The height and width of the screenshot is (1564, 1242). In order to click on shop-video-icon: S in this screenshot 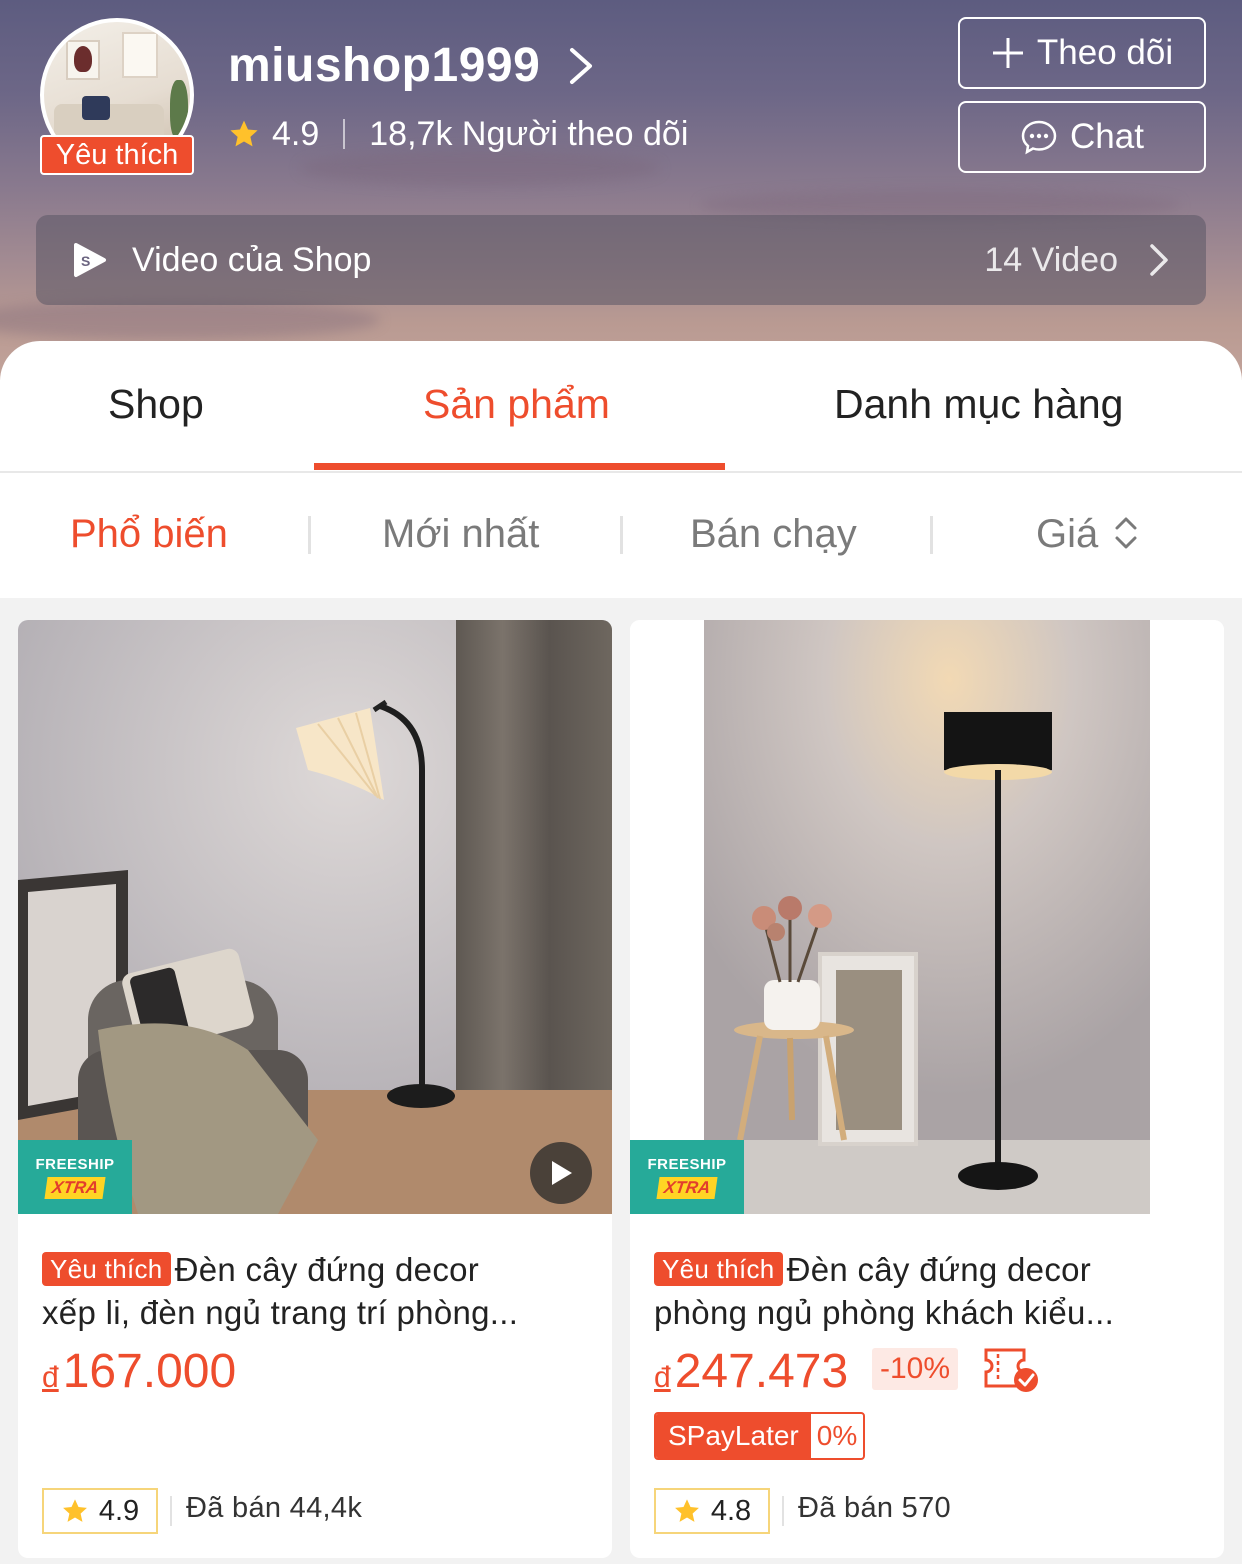, I will do `click(90, 260)`.